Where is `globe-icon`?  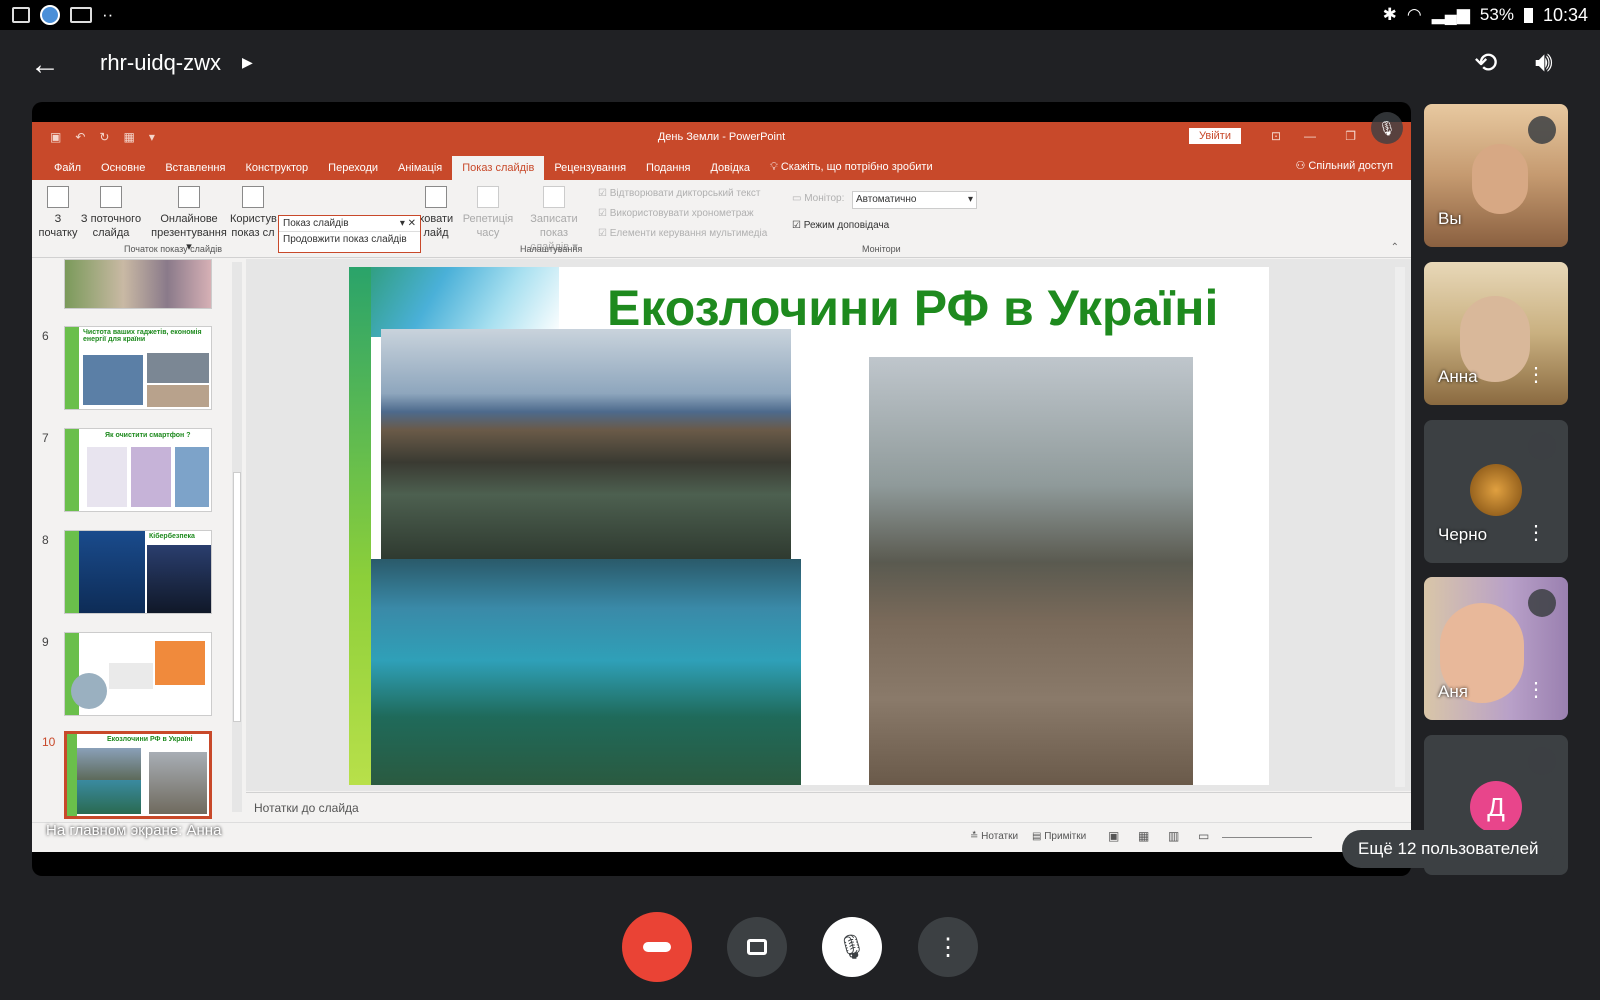 globe-icon is located at coordinates (189, 197).